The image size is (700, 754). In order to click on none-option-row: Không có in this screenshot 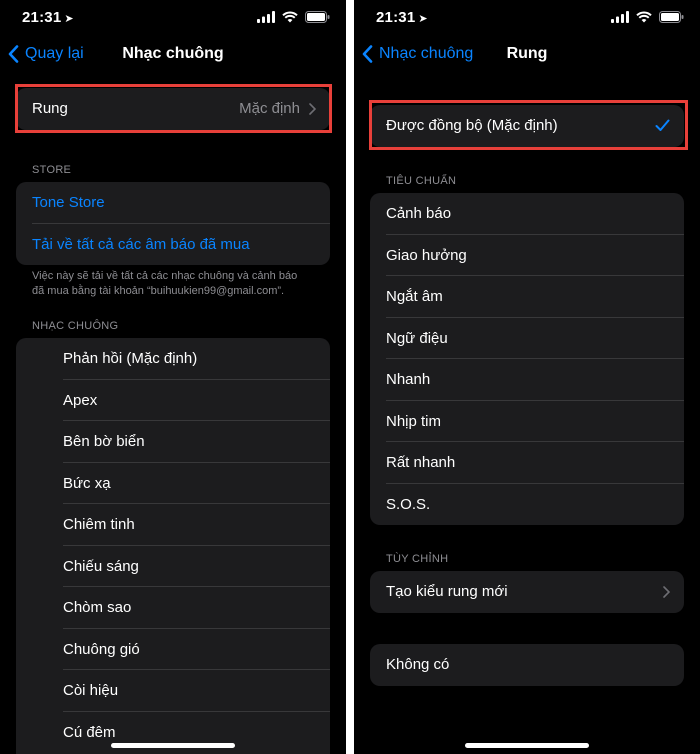, I will do `click(527, 665)`.